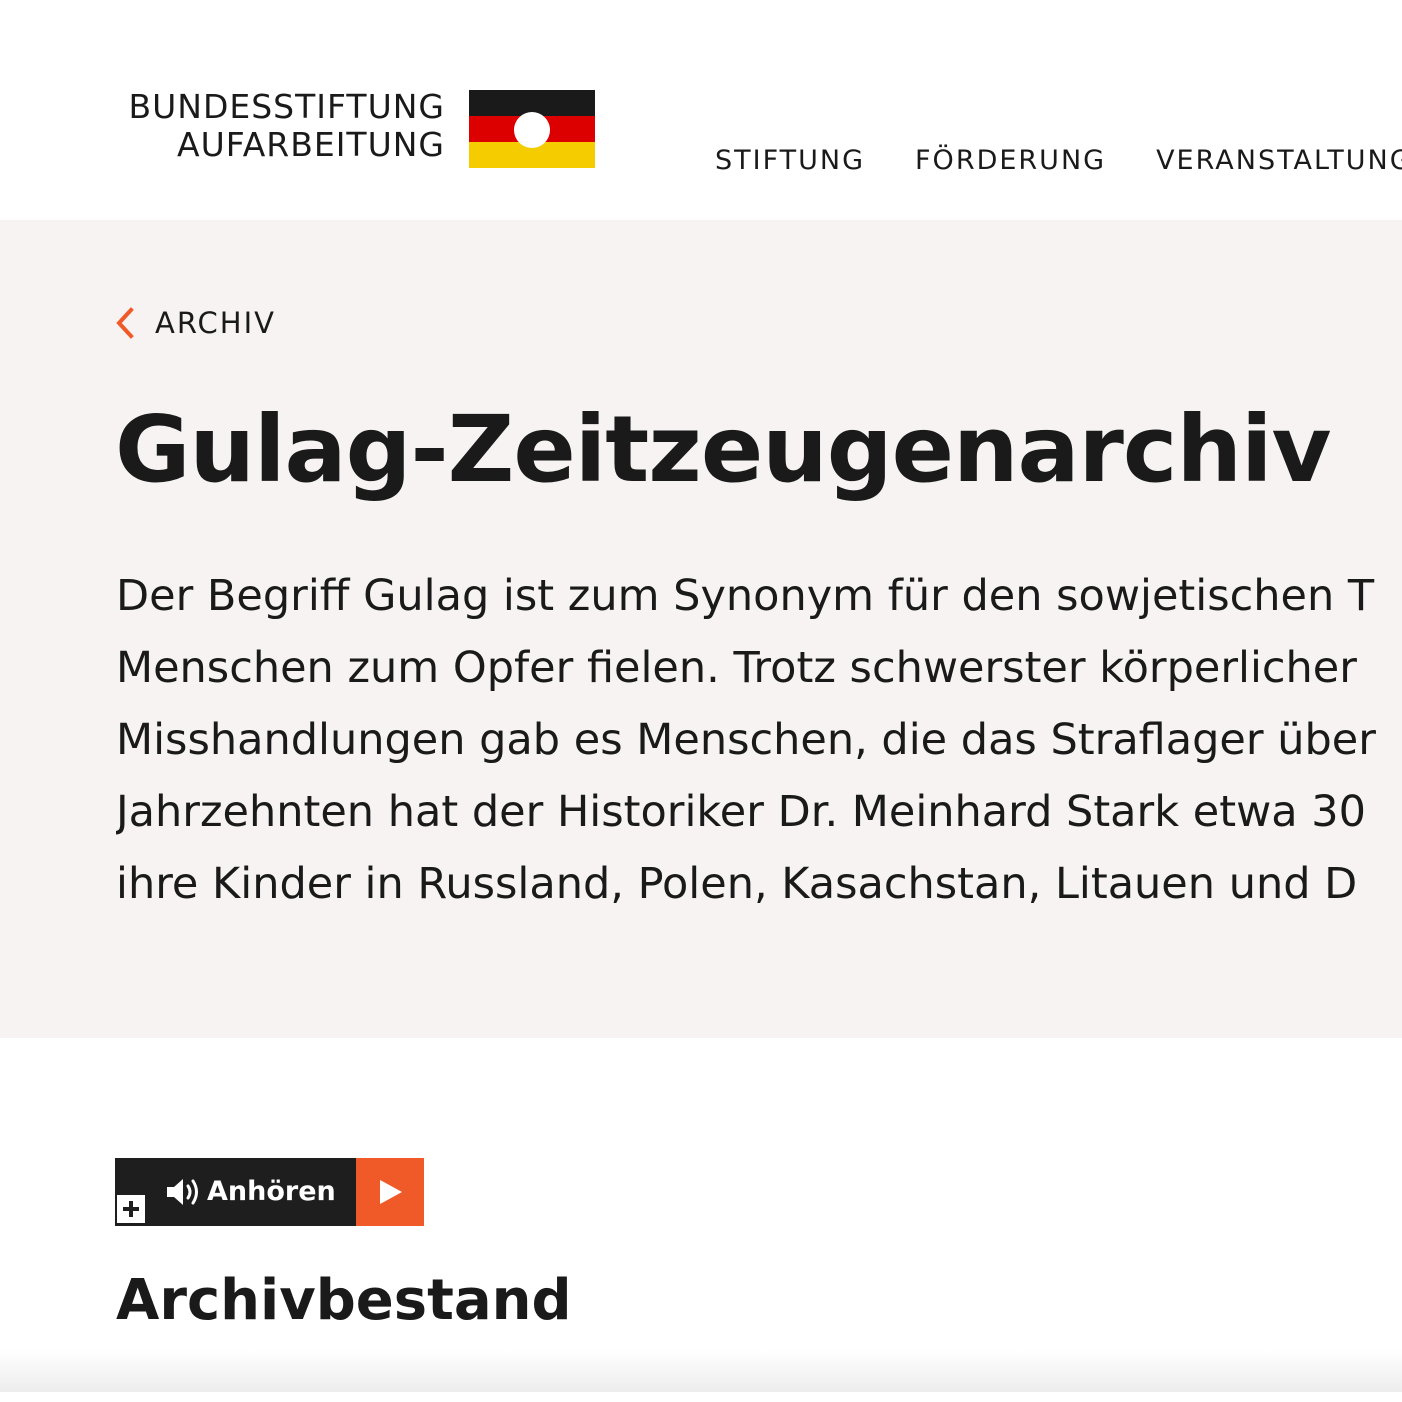 The image size is (1402, 1402). I want to click on chevron-left-icon, so click(125, 323).